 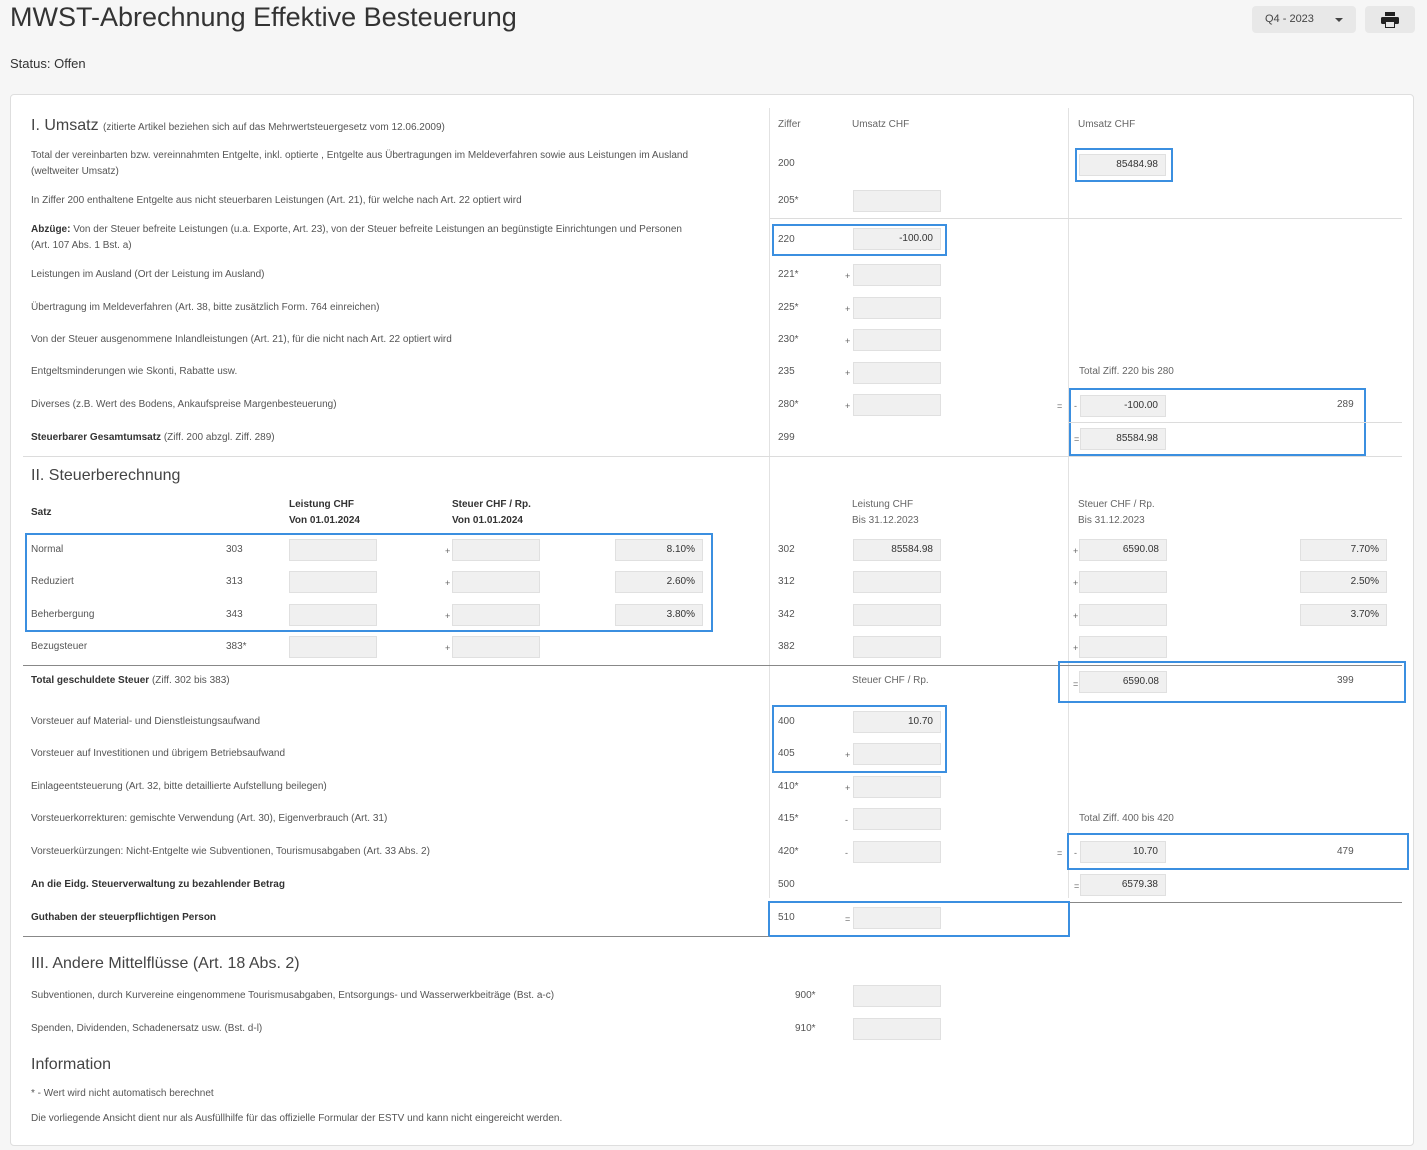 I want to click on col-umsatz: Umsatz CHF, so click(x=881, y=124).